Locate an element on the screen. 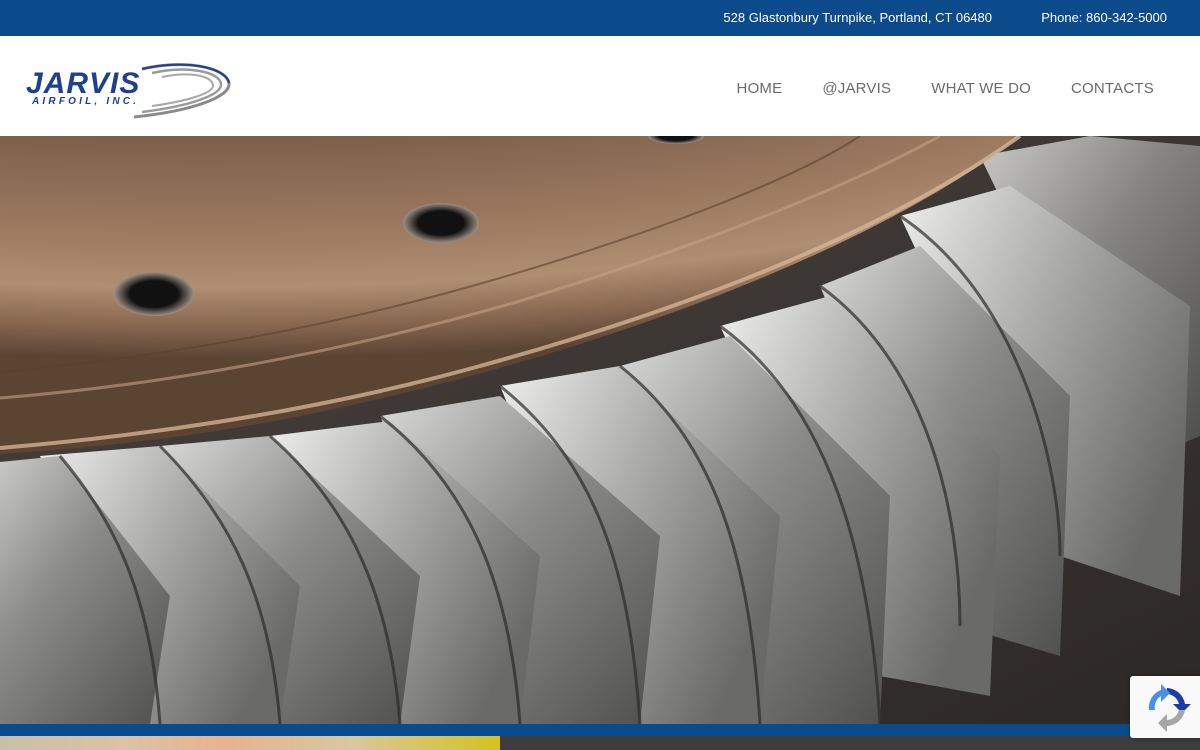 The width and height of the screenshot is (1200, 750). section-dark-strip is located at coordinates (850, 743).